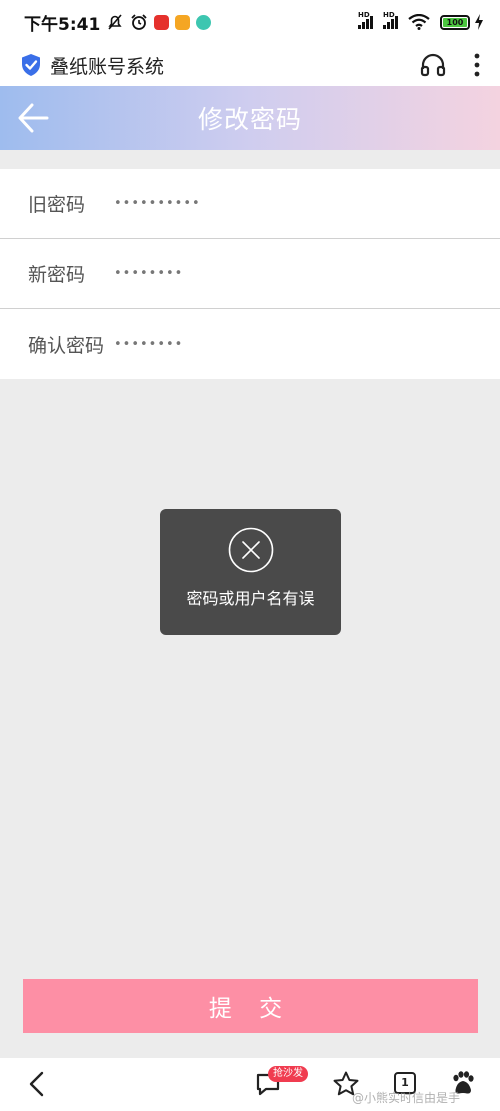 This screenshot has height=1111, width=500. Describe the element at coordinates (62, 24) in the screenshot. I see `status-time: 下午5:41` at that location.